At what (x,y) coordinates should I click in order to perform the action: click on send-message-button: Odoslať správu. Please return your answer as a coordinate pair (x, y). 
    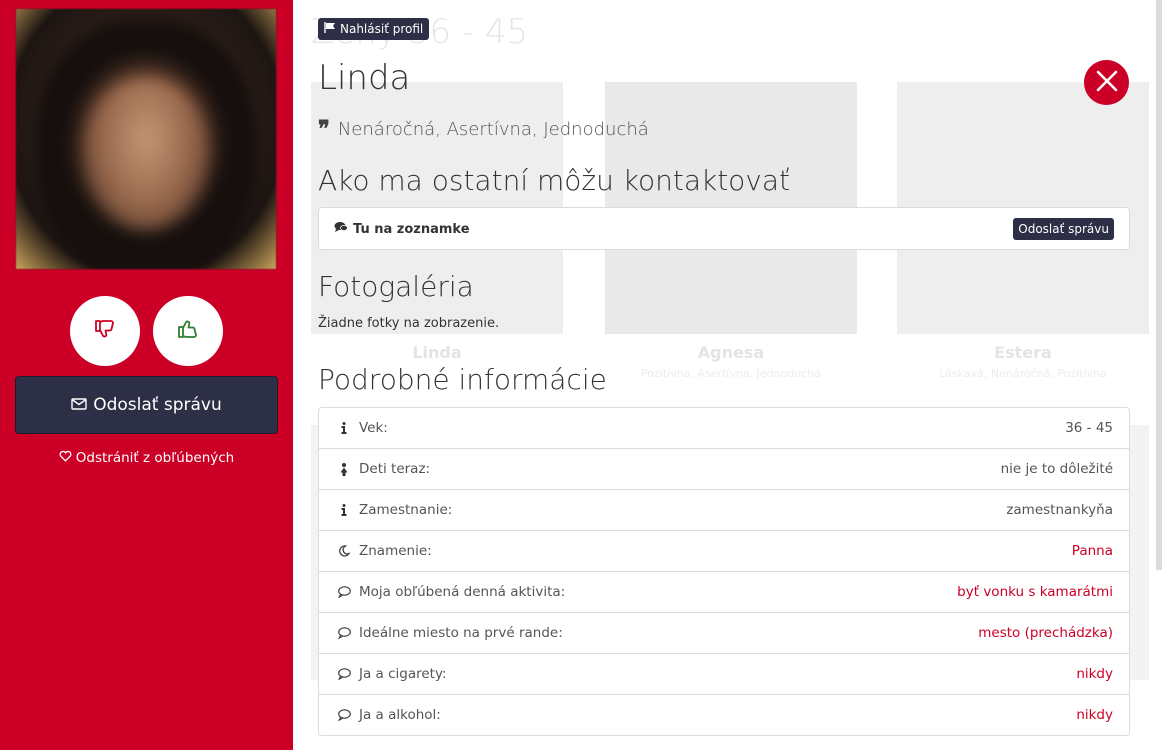
    Looking at the image, I should click on (146, 405).